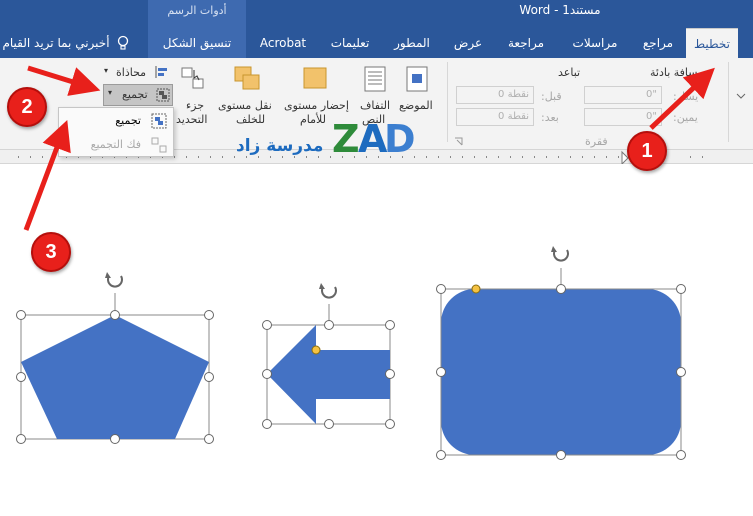  I want to click on selection-pane-line2: التحديد, so click(192, 119).